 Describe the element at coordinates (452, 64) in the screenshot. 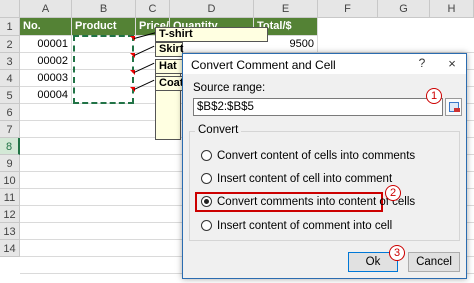

I see `close-button: ×` at that location.